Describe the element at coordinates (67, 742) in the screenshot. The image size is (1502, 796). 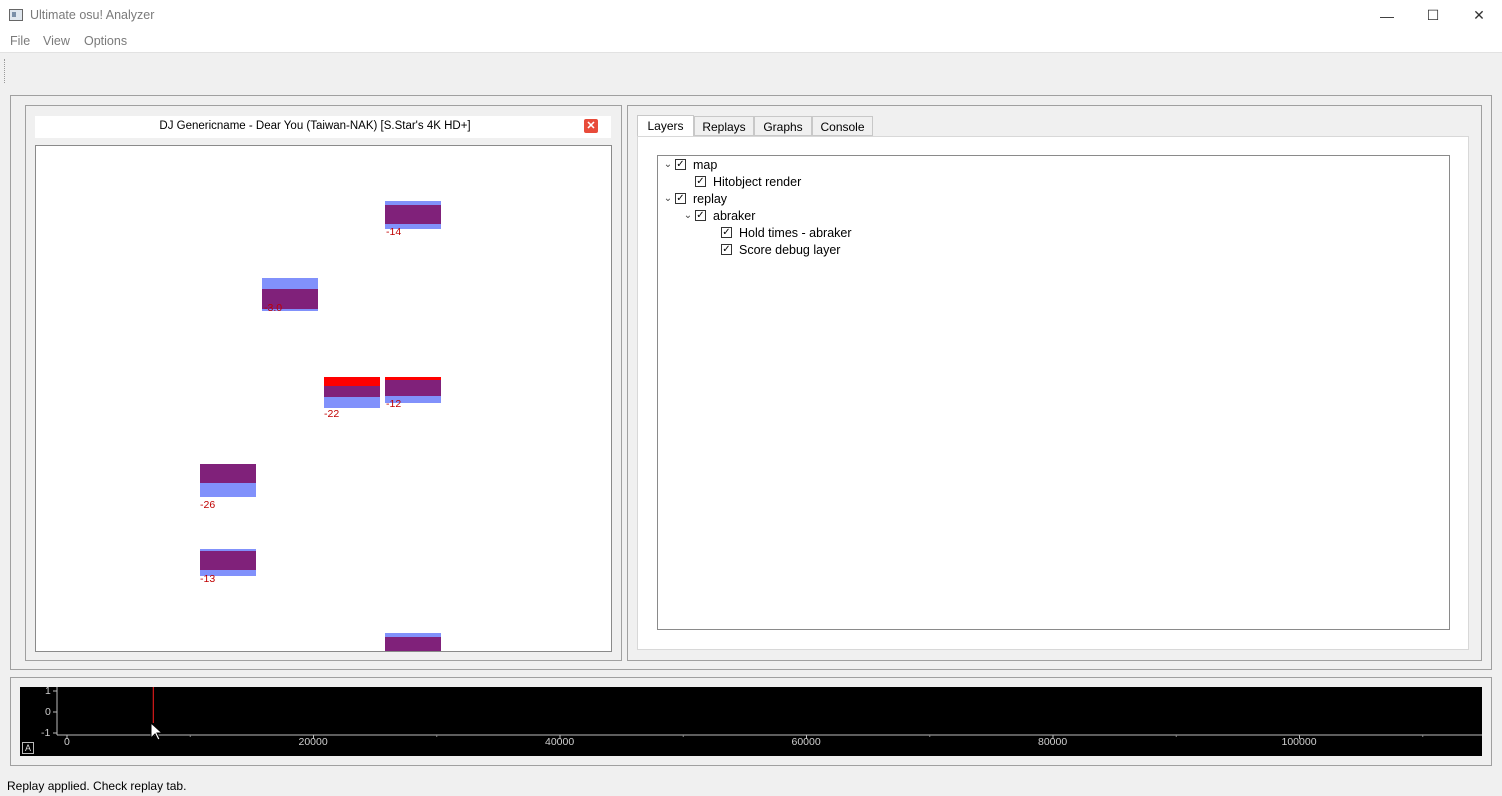
I see `x-tick-label: 0` at that location.